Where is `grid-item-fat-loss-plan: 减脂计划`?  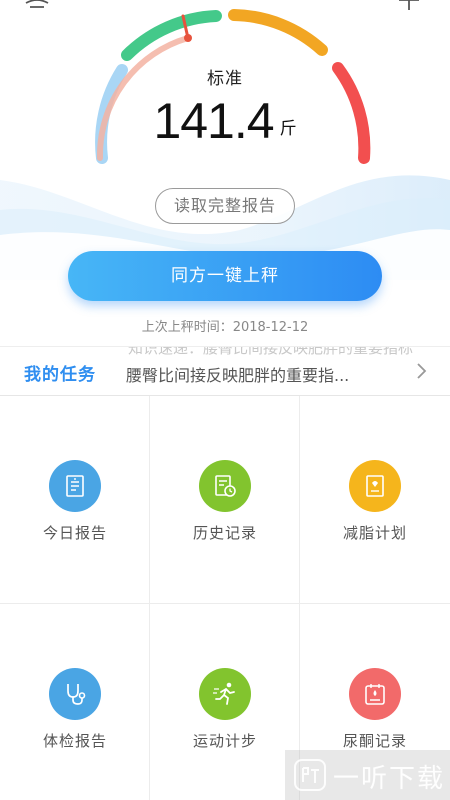
grid-item-fat-loss-plan: 减脂计划 is located at coordinates (375, 500).